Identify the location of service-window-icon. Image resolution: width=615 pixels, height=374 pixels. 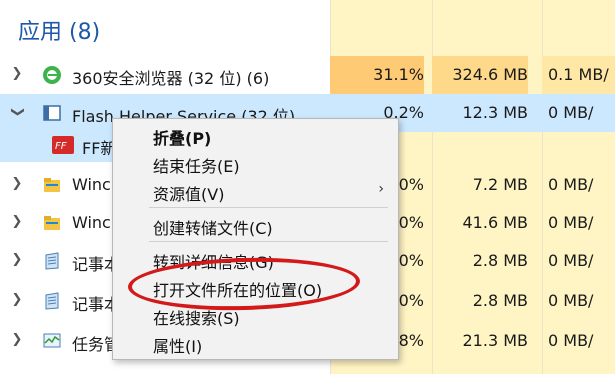
(52, 113).